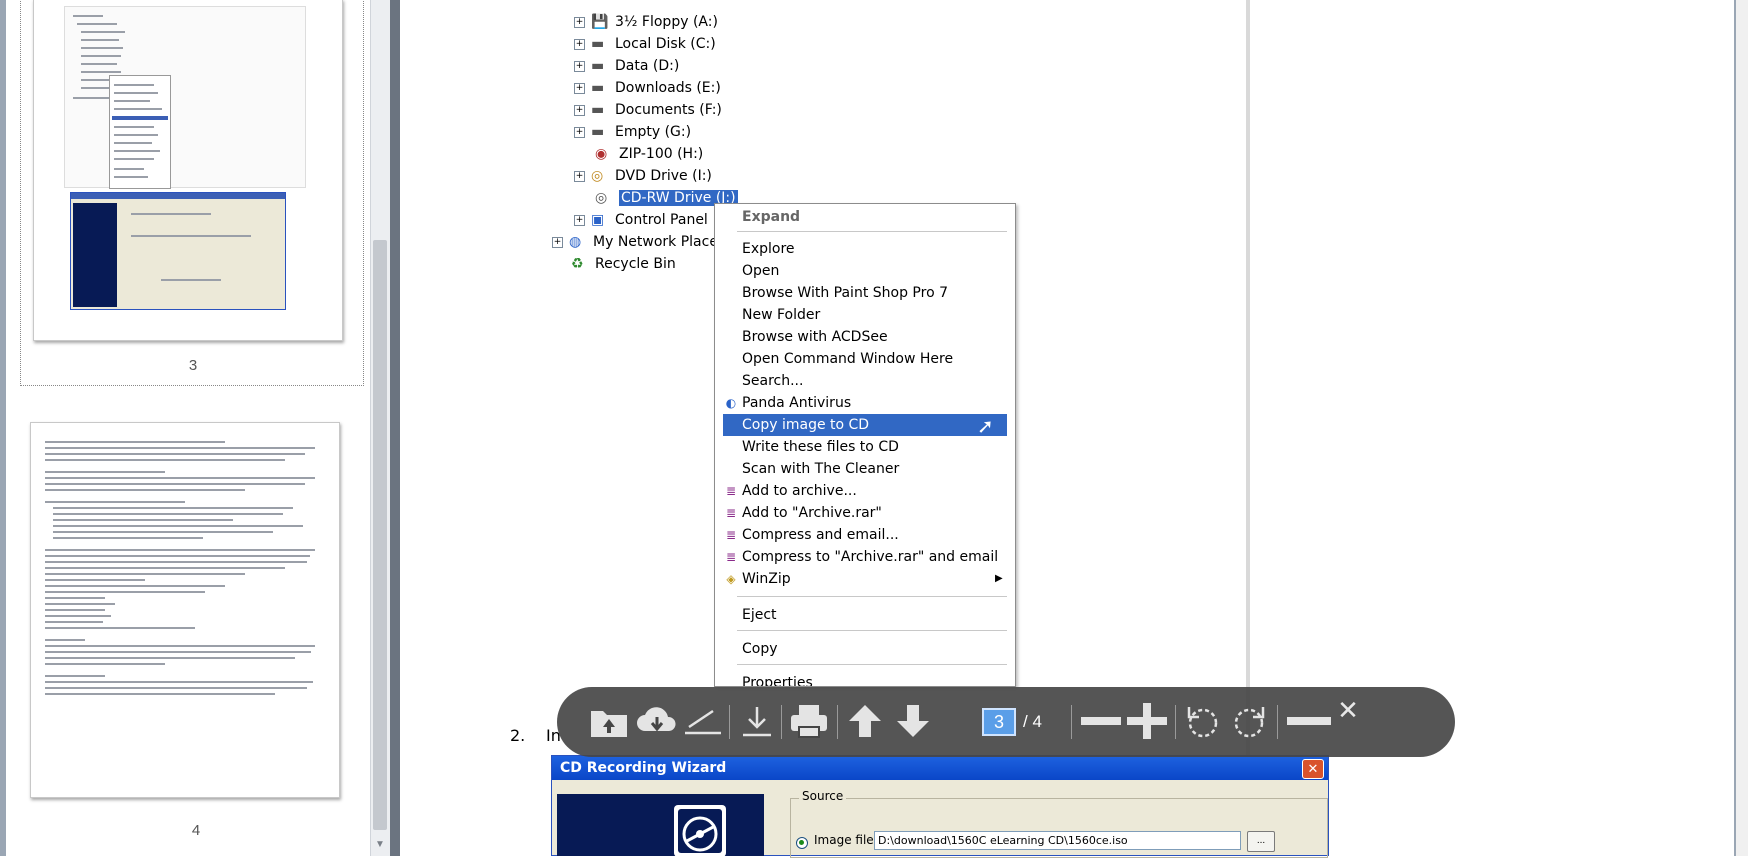  Describe the element at coordinates (999, 578) in the screenshot. I see `submenu-arrow-icon: ▶` at that location.